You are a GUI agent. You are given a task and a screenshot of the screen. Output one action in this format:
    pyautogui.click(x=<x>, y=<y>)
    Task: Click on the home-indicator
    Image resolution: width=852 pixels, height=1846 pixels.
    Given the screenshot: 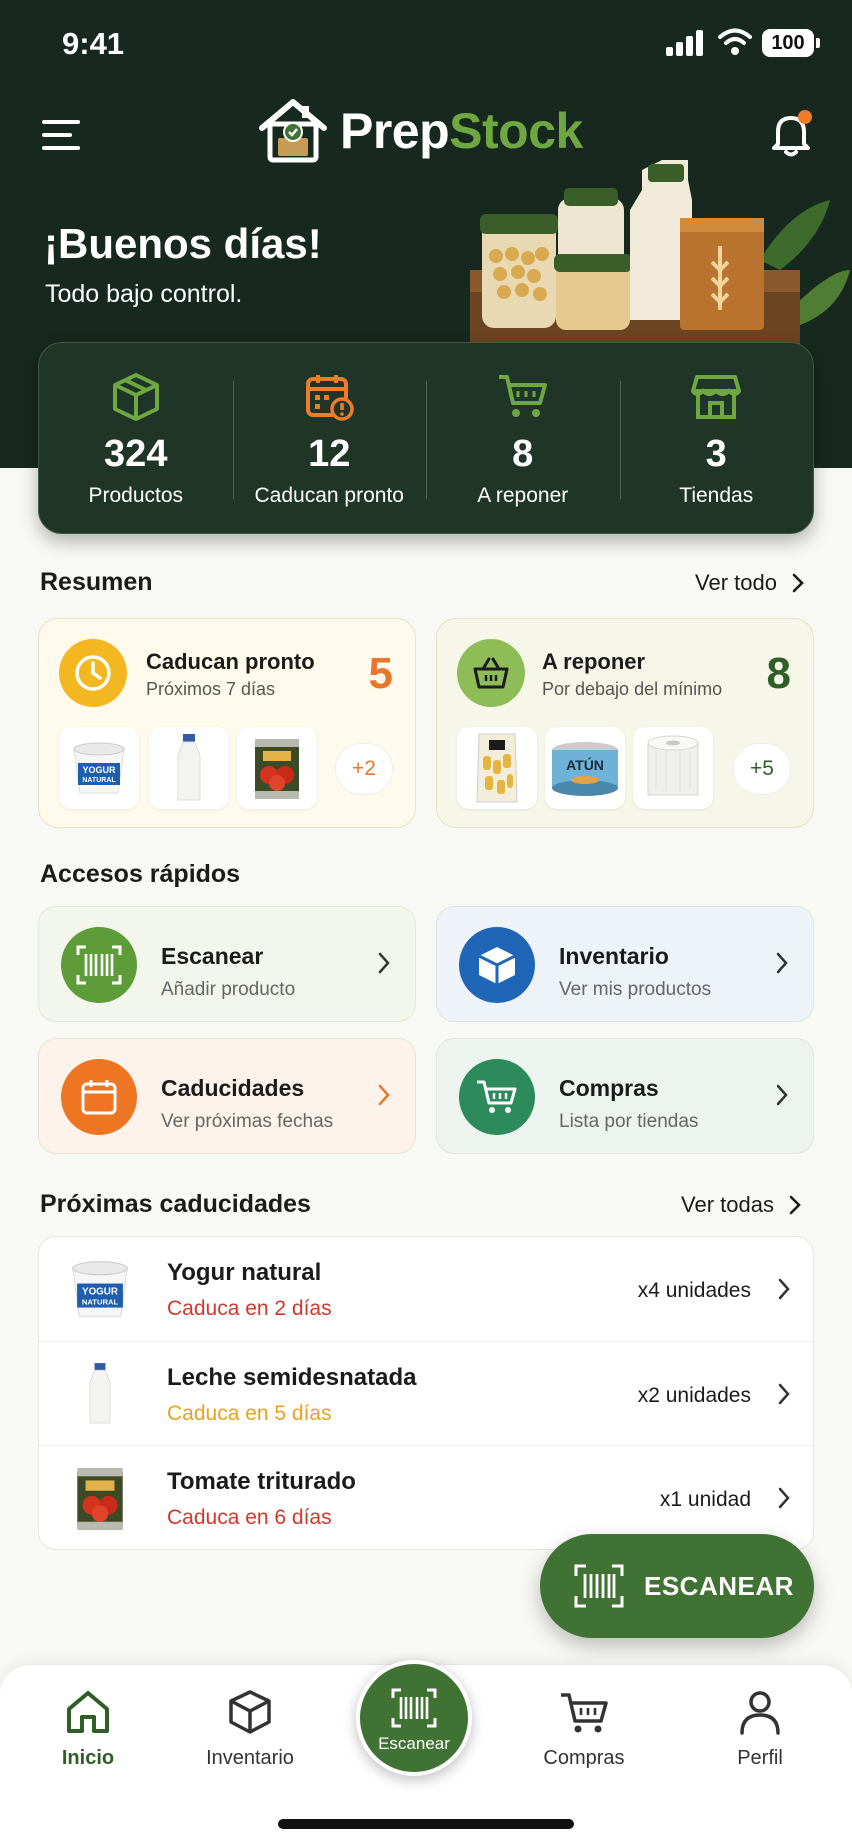 What is the action you would take?
    pyautogui.click(x=426, y=1824)
    